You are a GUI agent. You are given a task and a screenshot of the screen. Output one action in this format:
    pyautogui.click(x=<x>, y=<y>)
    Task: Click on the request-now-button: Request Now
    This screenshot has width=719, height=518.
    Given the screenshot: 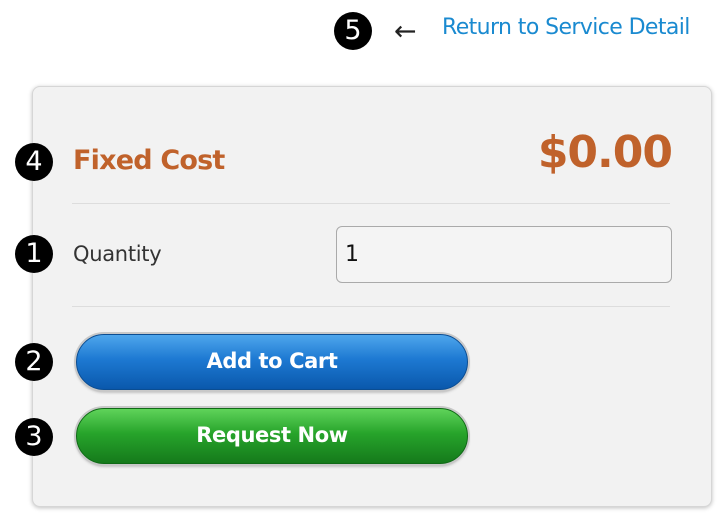 What is the action you would take?
    pyautogui.click(x=272, y=436)
    